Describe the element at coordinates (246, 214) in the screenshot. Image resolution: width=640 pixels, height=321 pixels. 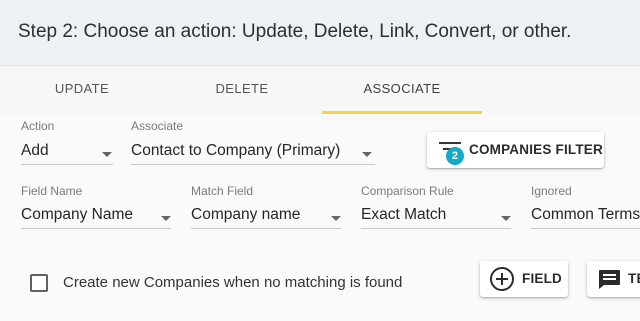
I see `match-field-value: Company name` at that location.